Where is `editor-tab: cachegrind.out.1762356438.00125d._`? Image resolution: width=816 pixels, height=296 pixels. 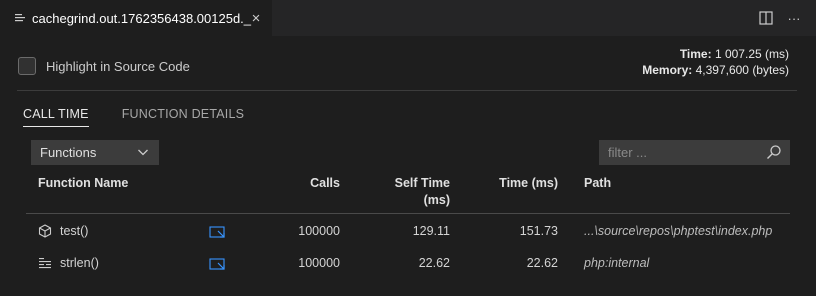 editor-tab: cachegrind.out.1762356438.00125d._ is located at coordinates (136, 18).